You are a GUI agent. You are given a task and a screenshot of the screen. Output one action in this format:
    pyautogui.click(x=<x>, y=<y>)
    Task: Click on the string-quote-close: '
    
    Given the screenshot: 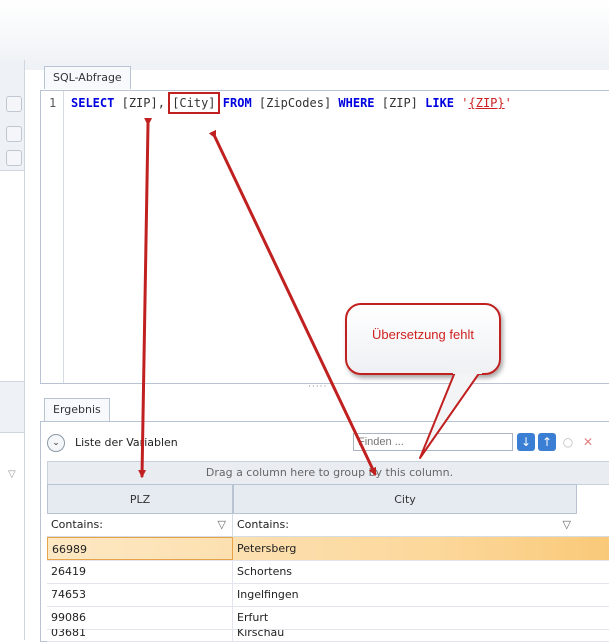 What is the action you would take?
    pyautogui.click(x=508, y=103)
    